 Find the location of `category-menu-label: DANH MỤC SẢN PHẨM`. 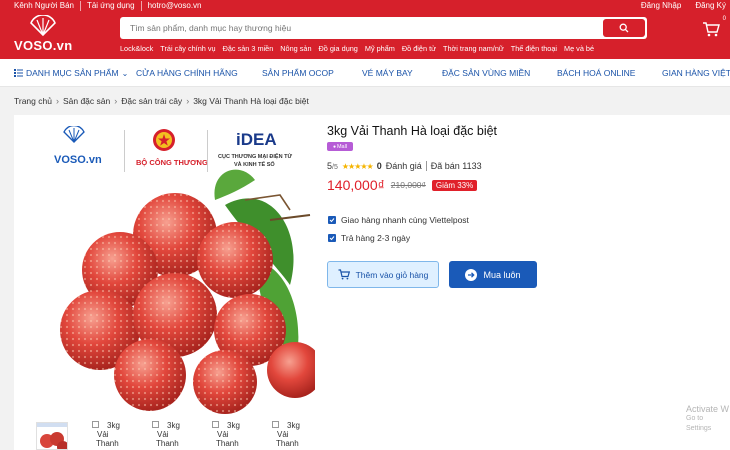

category-menu-label: DANH MỤC SẢN PHẨM is located at coordinates (72, 73).